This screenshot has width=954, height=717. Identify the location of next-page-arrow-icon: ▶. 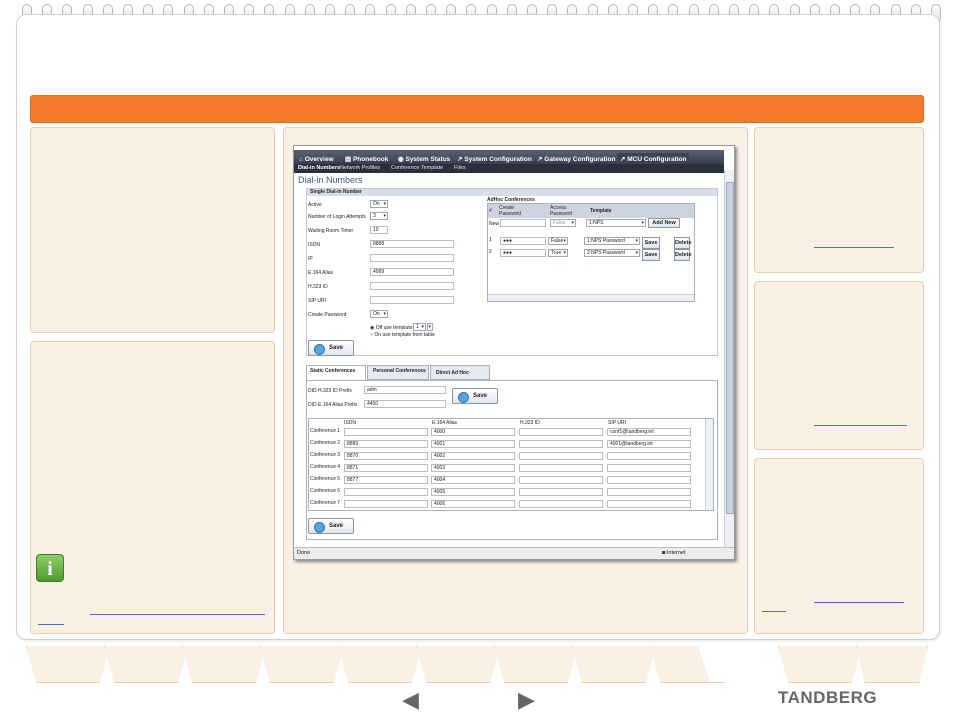
(526, 700).